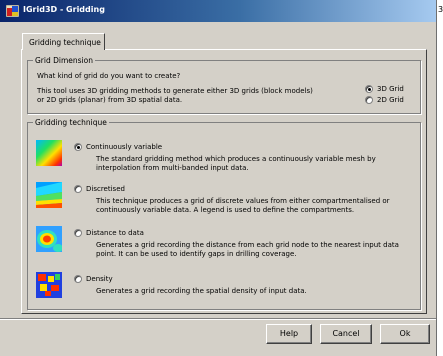  What do you see at coordinates (78, 147) in the screenshot?
I see `radio-continuously-variable` at bounding box center [78, 147].